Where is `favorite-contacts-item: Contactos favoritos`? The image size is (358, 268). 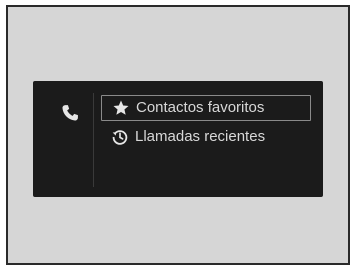
favorite-contacts-item: Contactos favoritos is located at coordinates (206, 108).